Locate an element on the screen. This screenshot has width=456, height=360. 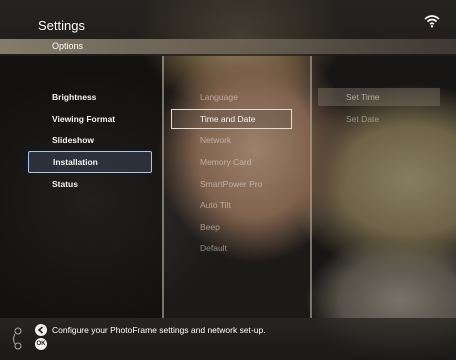
menu-item-installation: Installation is located at coordinates (90, 162).